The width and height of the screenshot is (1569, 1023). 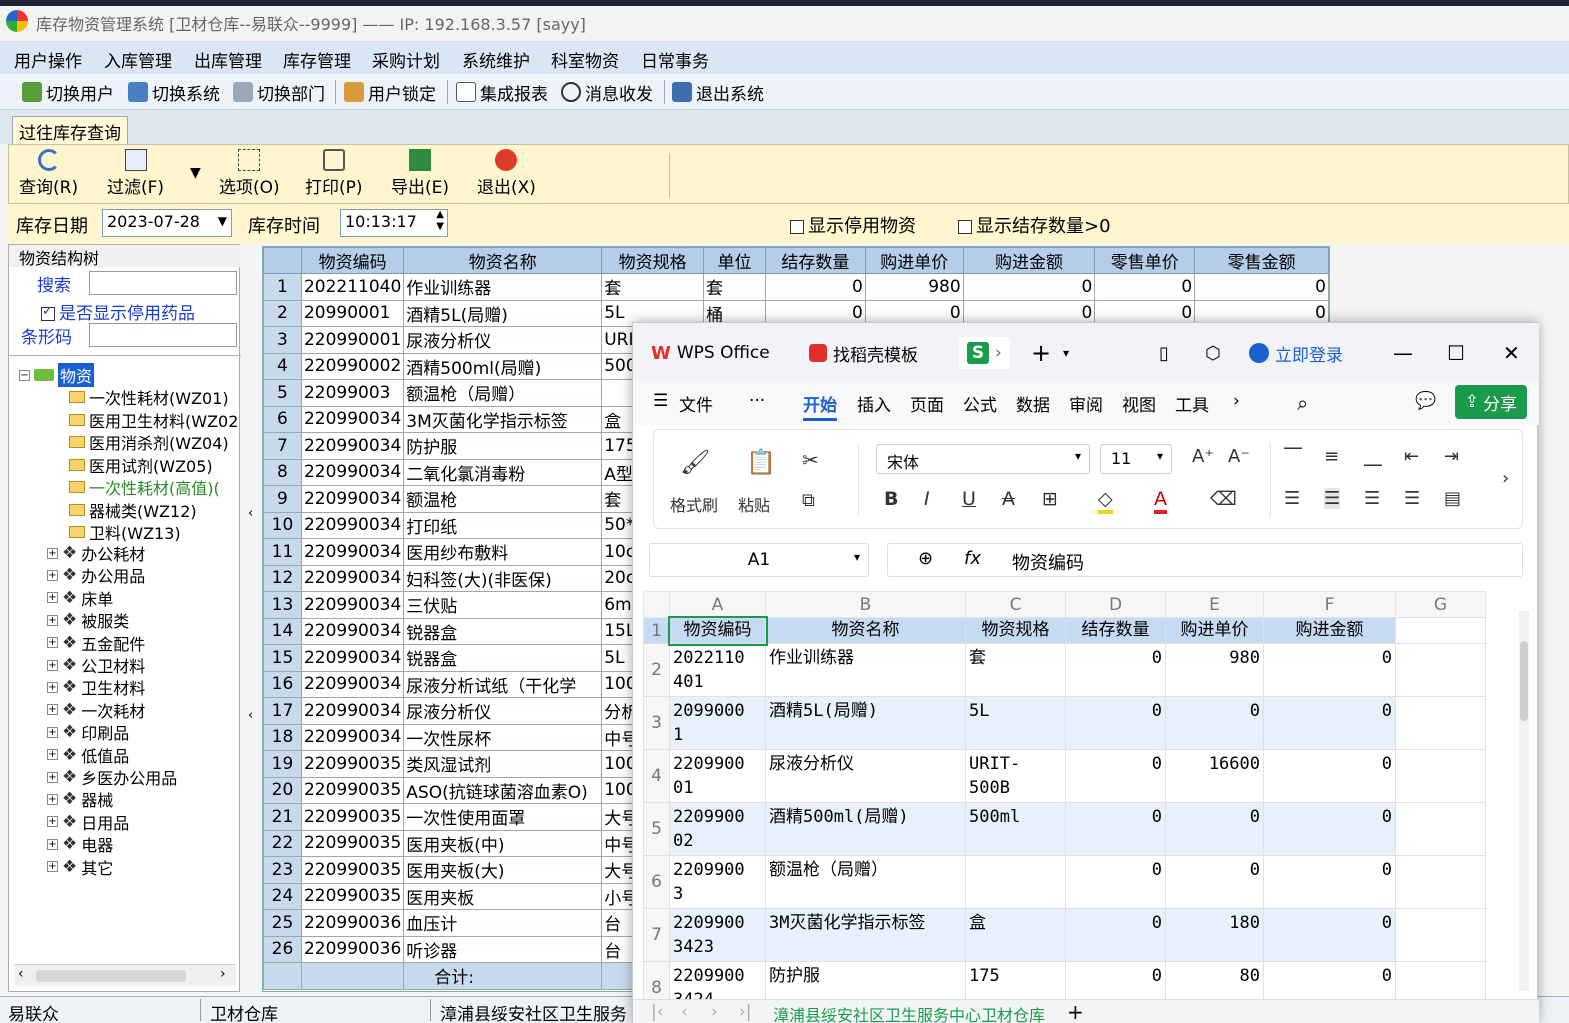 I want to click on font-size-select: 11 ▾, so click(x=1136, y=459).